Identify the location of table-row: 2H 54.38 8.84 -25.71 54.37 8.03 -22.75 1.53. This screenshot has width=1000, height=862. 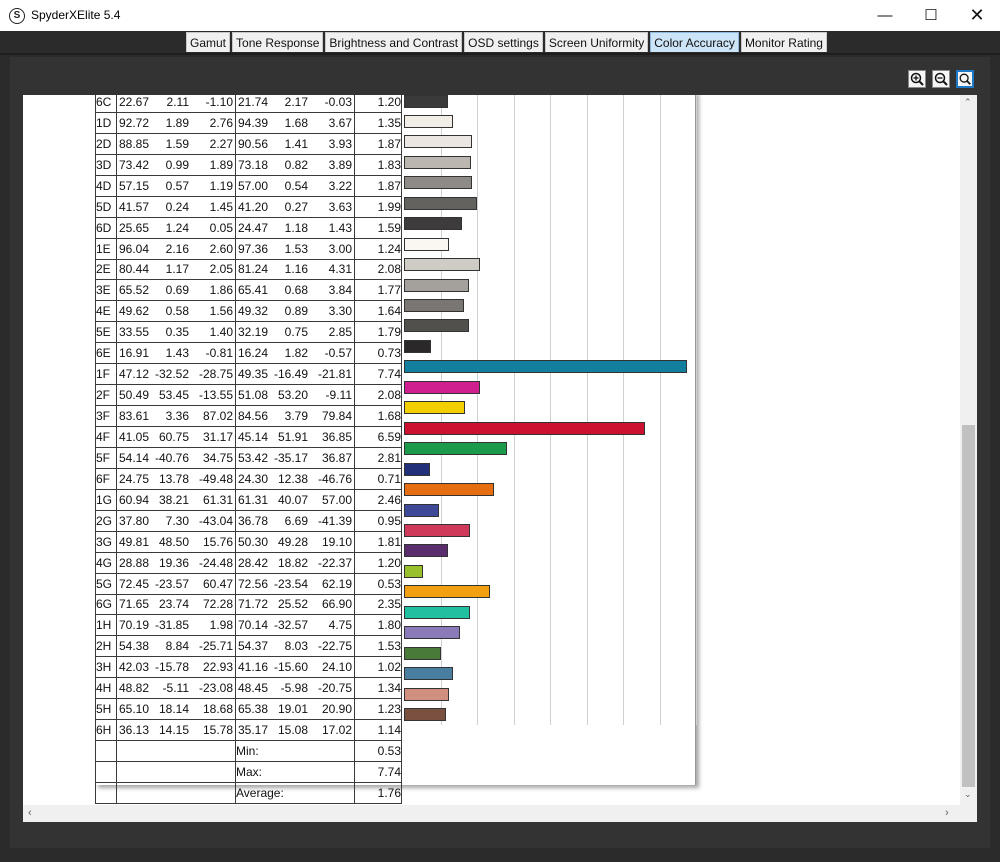
(248, 646).